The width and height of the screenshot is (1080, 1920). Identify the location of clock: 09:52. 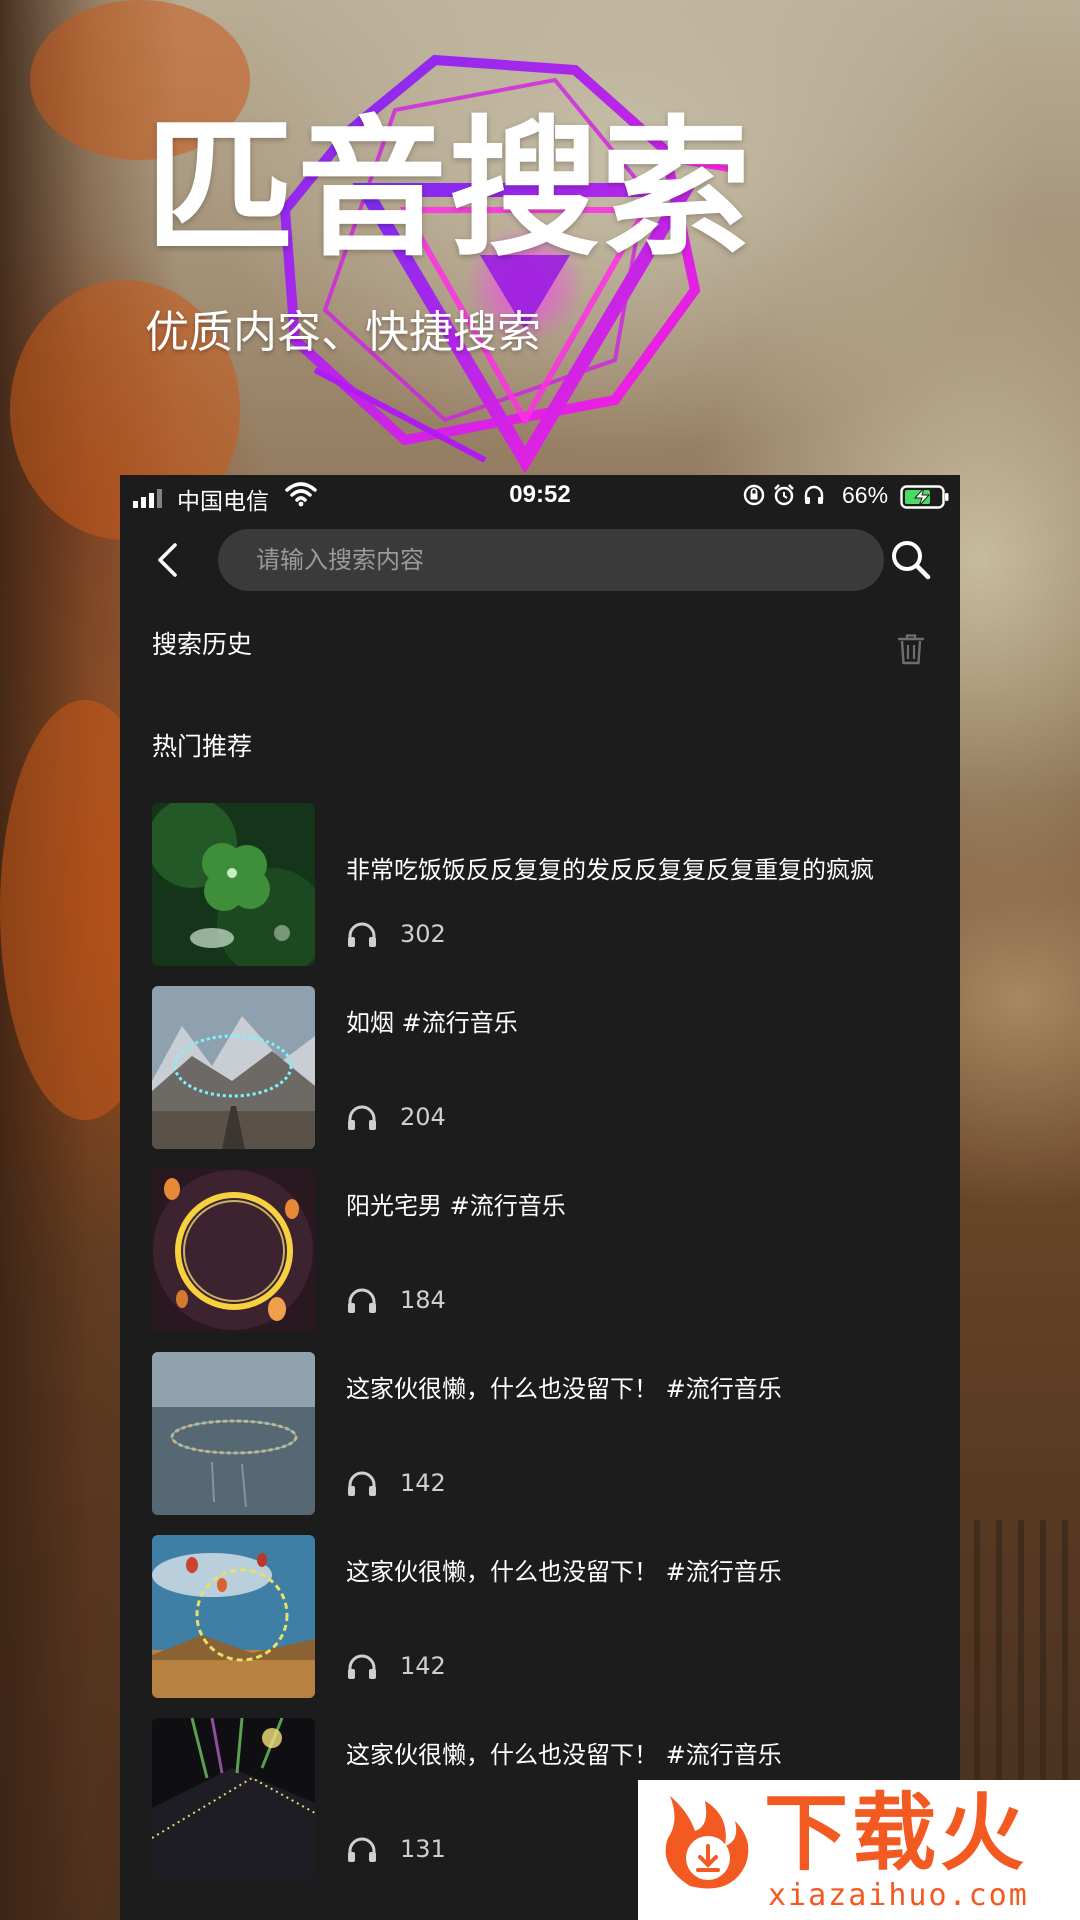
(540, 494).